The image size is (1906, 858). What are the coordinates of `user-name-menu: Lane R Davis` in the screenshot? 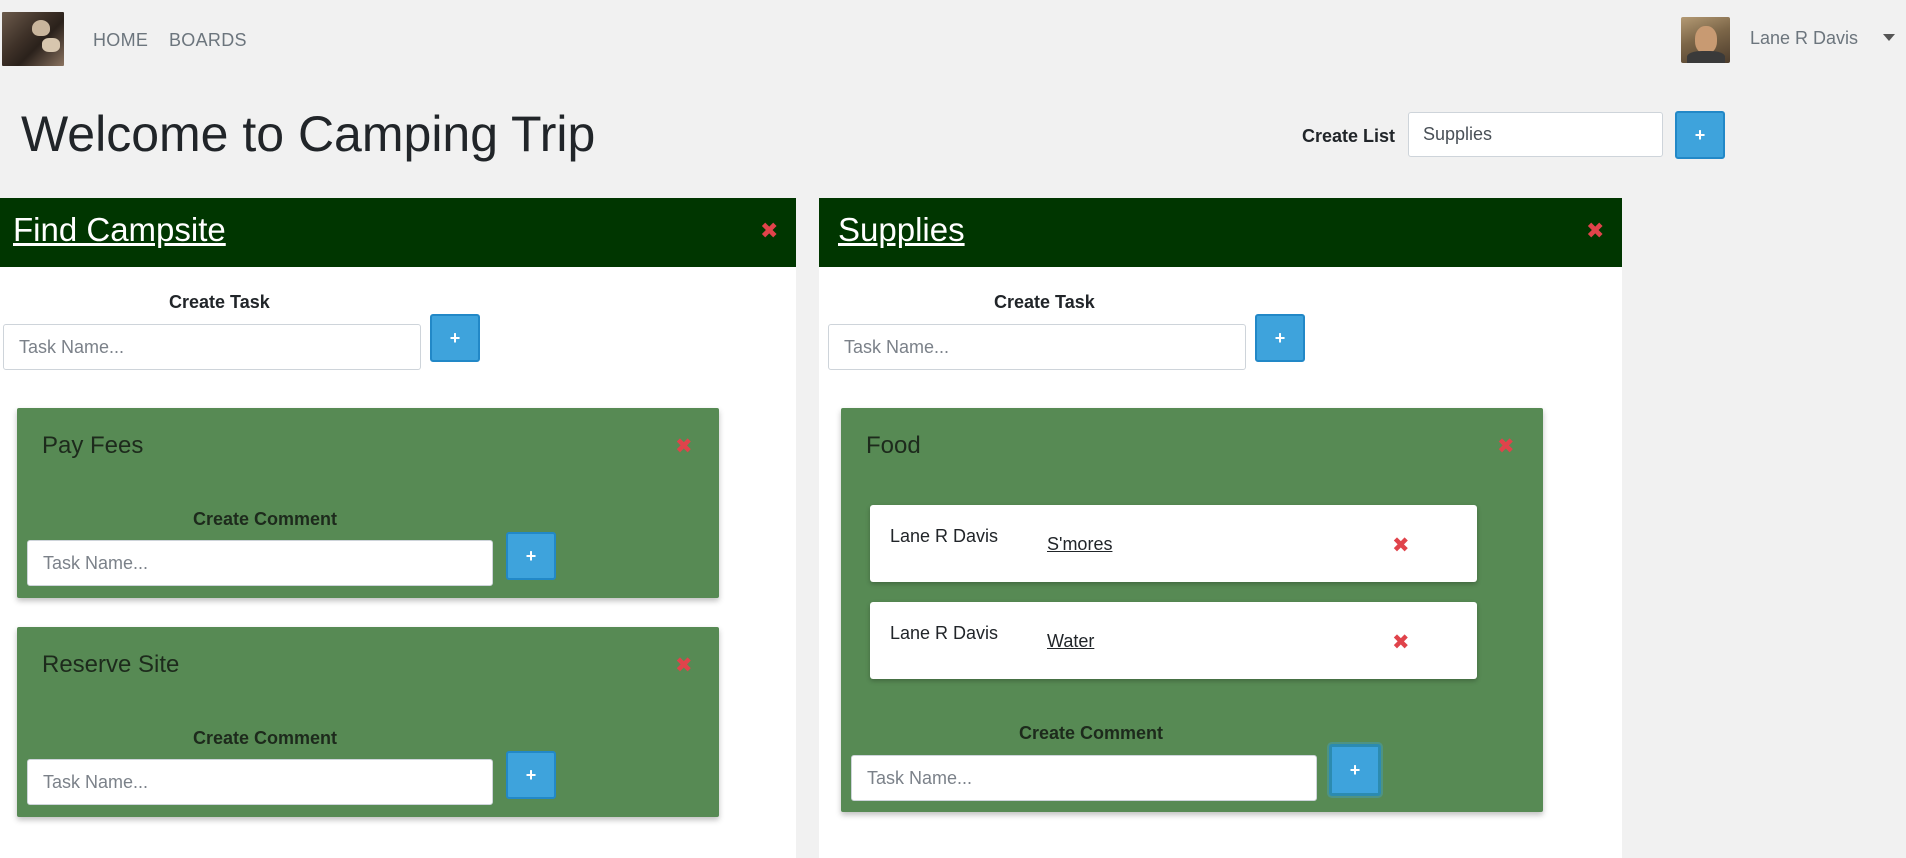 It's located at (1804, 38).